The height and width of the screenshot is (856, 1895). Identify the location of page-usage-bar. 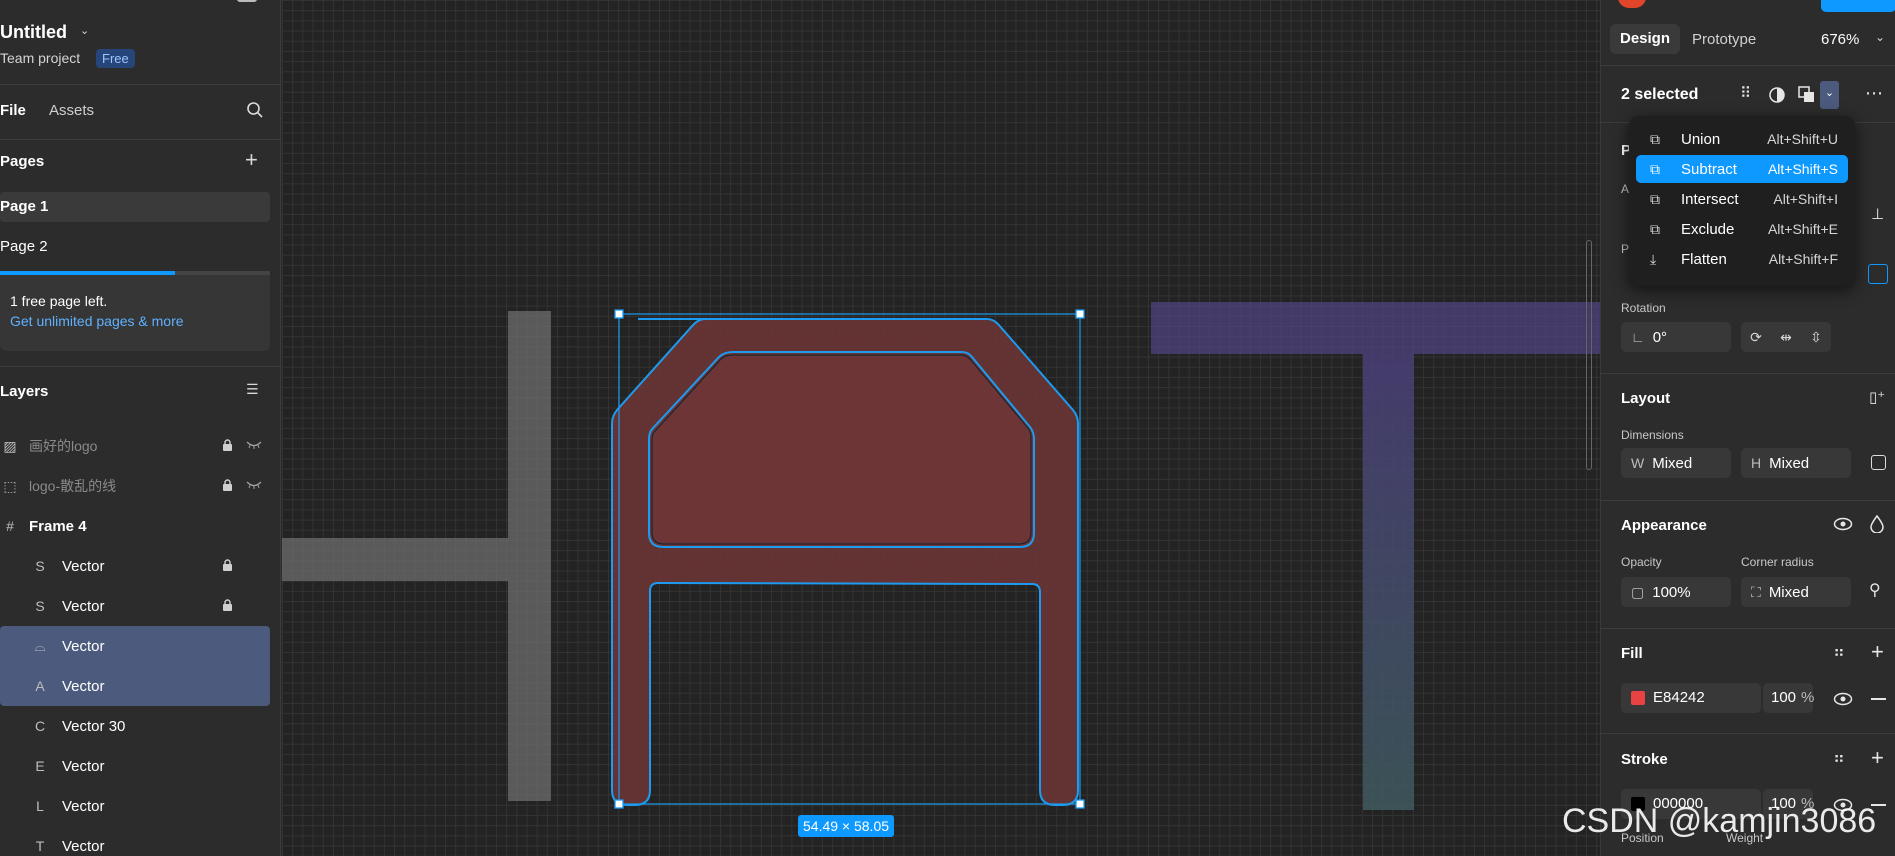
(135, 273).